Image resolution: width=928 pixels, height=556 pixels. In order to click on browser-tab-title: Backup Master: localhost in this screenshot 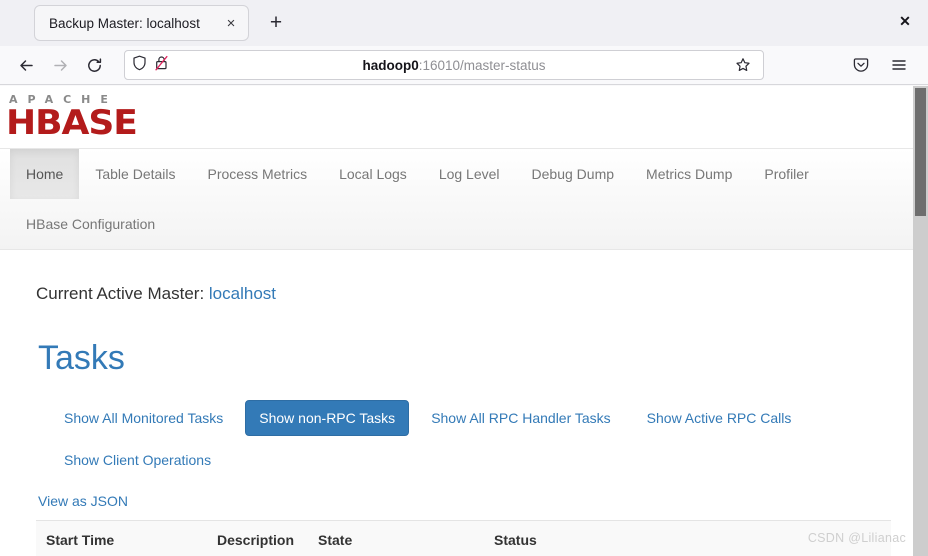, I will do `click(124, 23)`.